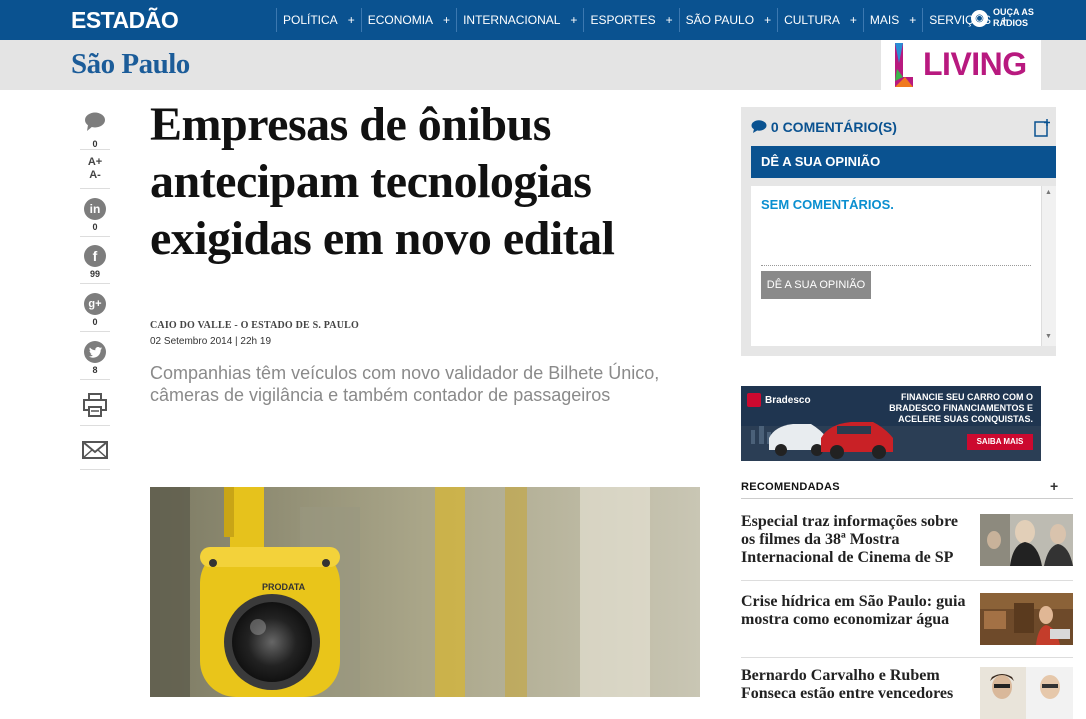  What do you see at coordinates (95, 370) in the screenshot?
I see `twitter-count: 8` at bounding box center [95, 370].